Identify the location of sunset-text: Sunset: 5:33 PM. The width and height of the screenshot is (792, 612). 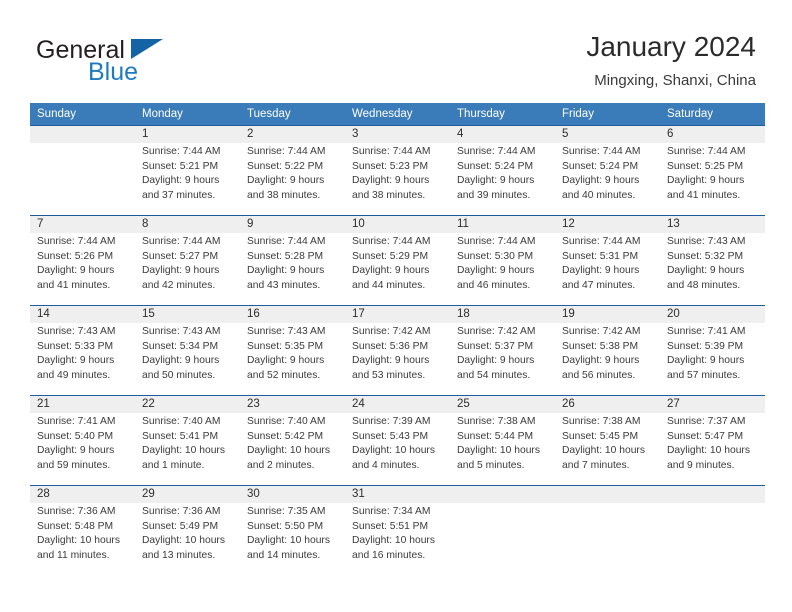
(75, 346).